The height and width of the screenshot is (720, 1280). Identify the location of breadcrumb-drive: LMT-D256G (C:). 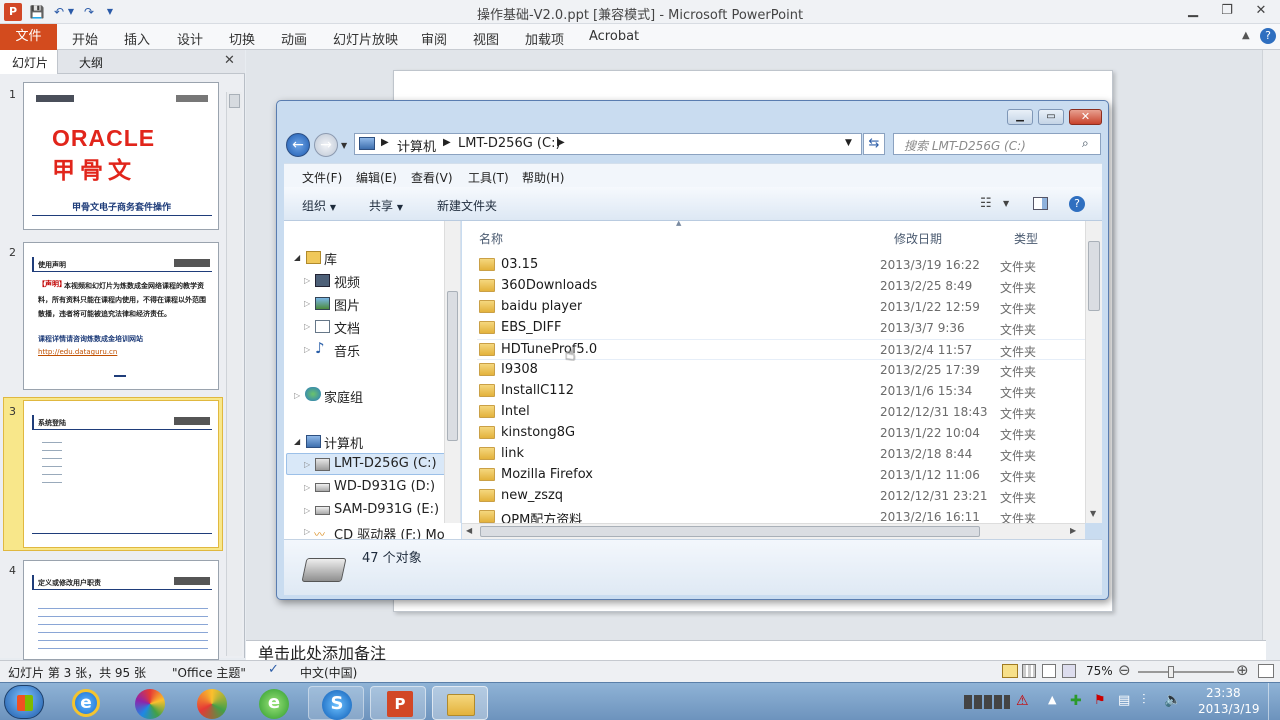
(509, 143).